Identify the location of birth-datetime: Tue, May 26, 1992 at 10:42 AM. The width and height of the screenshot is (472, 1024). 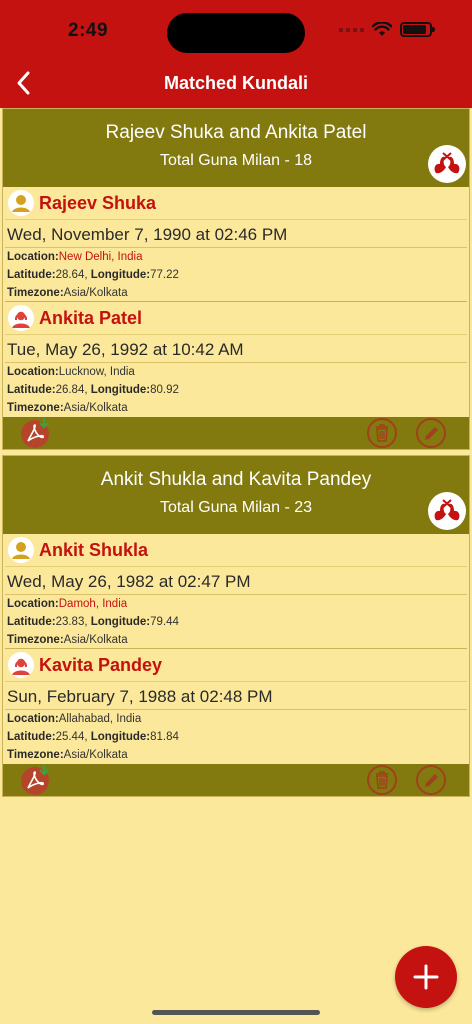
(236, 348).